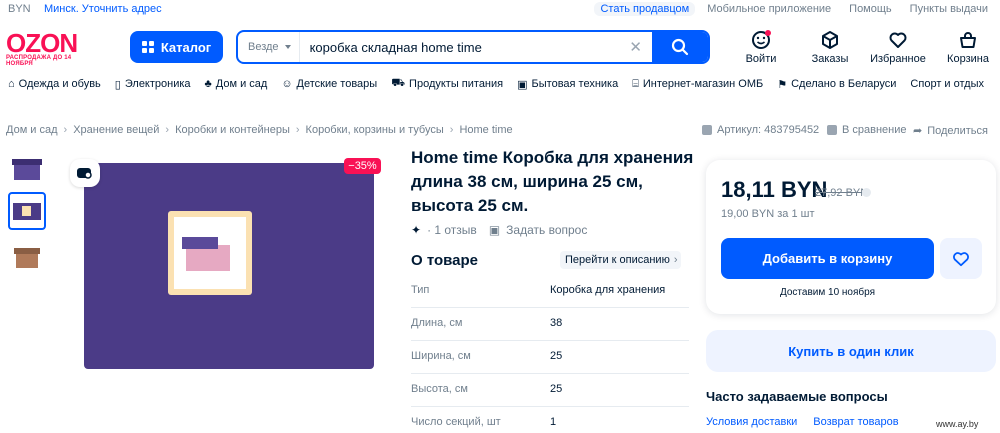  What do you see at coordinates (855, 422) in the screenshot?
I see `returns-link: Возврат товаров` at bounding box center [855, 422].